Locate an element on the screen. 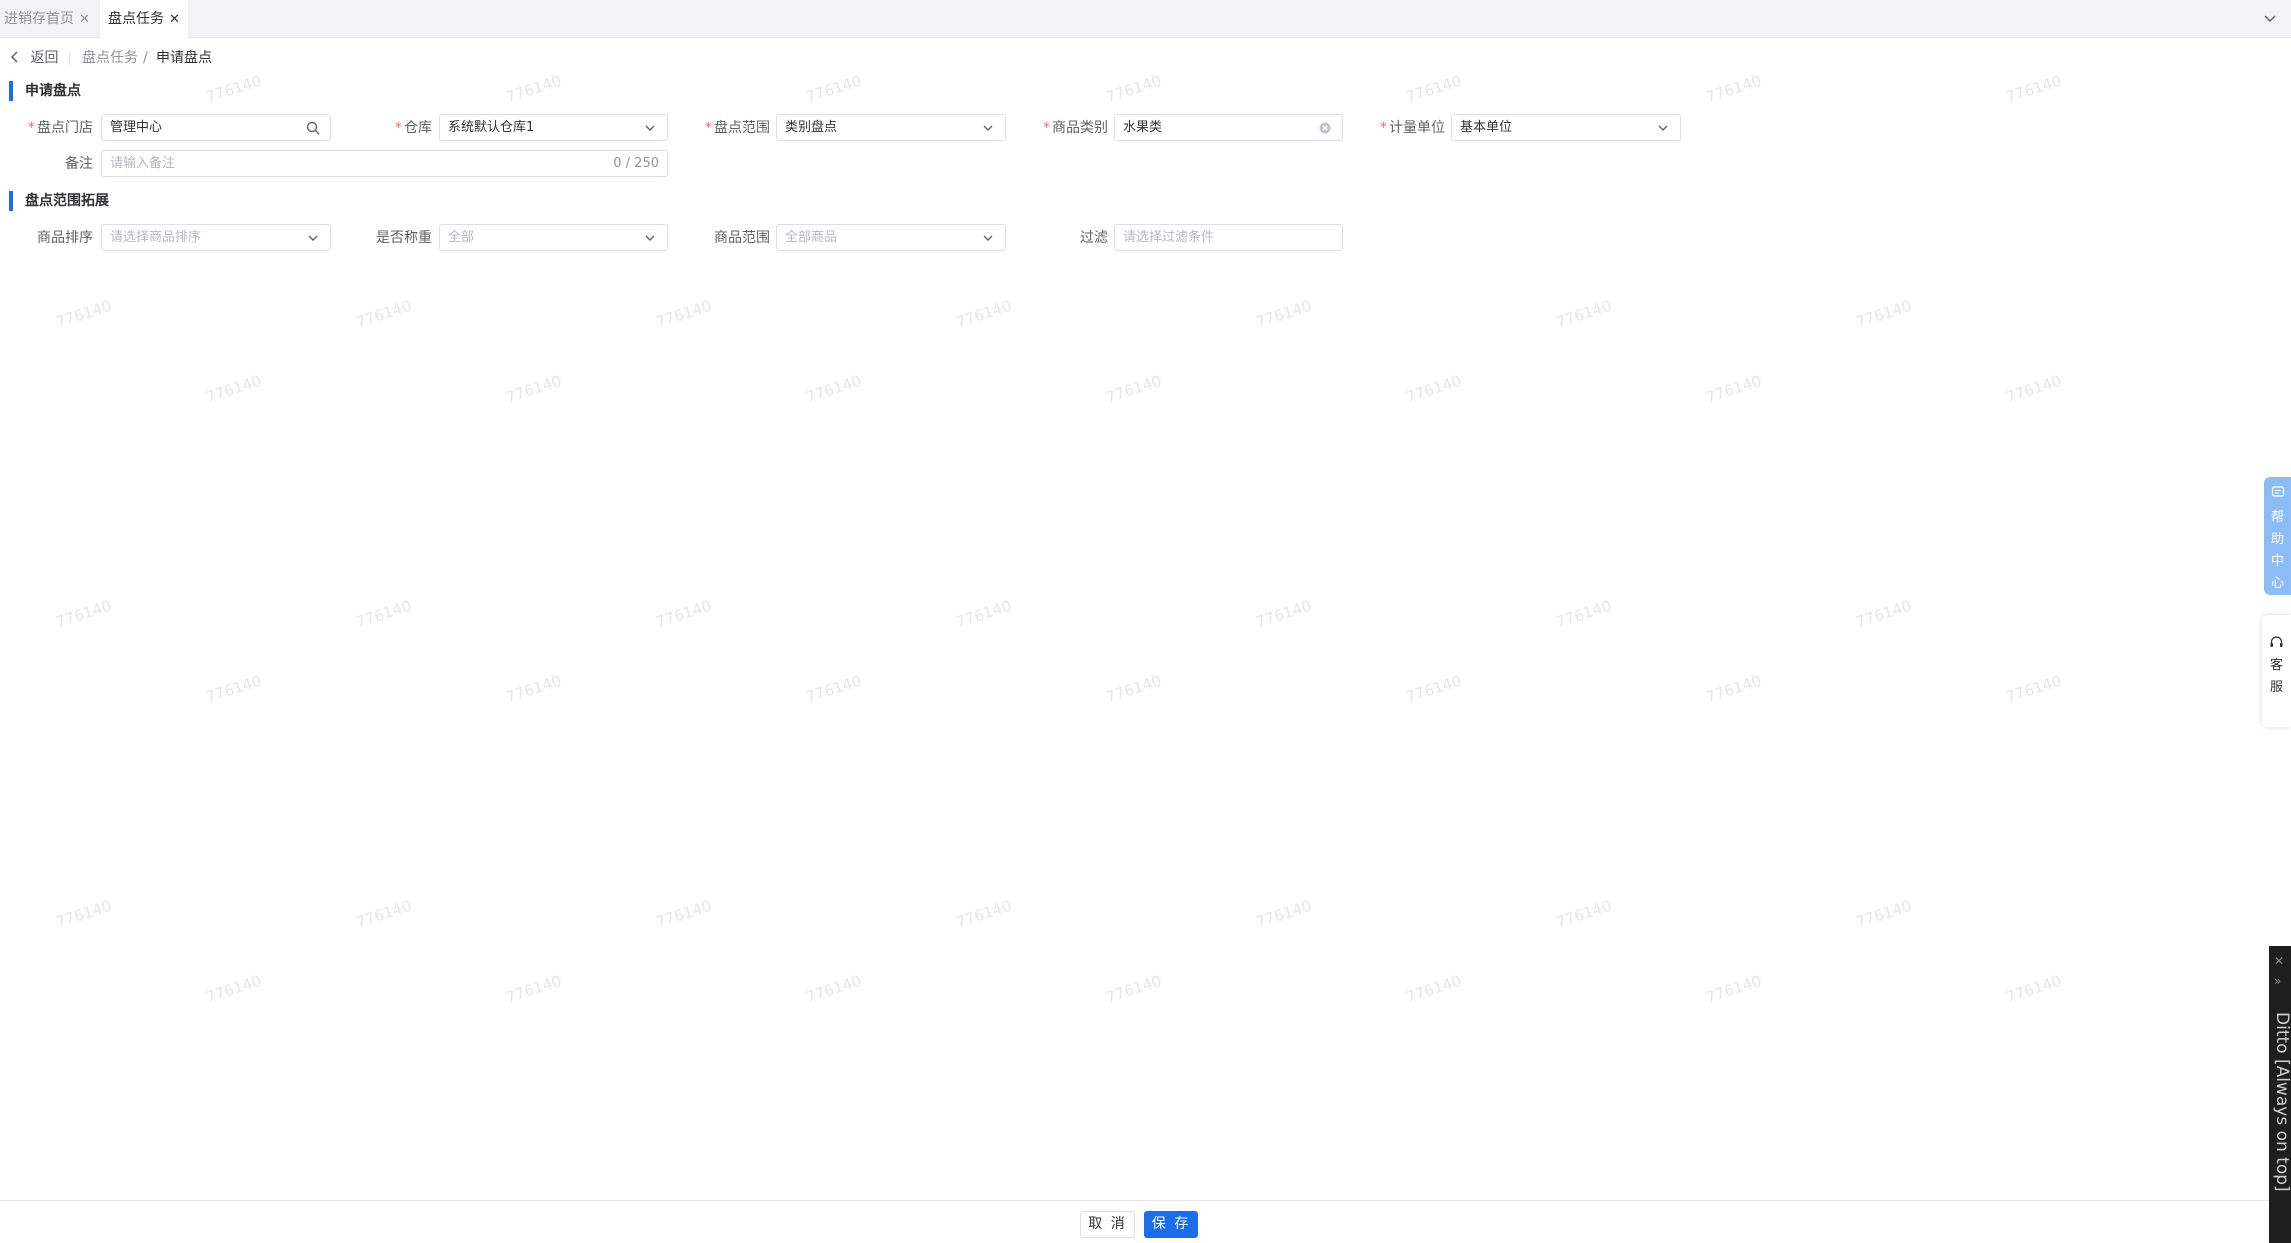 The height and width of the screenshot is (1243, 2291). tab-stocktake-task: 盘点任务 ✕ is located at coordinates (144, 19).